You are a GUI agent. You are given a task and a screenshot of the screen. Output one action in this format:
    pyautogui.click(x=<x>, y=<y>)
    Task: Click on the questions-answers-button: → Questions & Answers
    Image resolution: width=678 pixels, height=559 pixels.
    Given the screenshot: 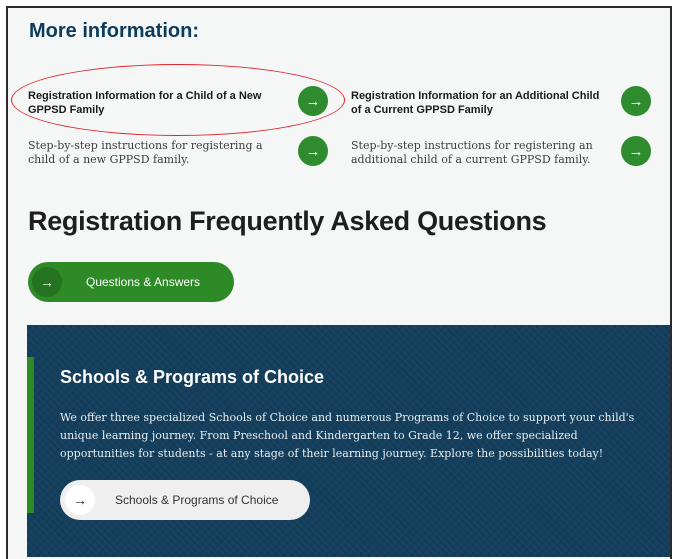 What is the action you would take?
    pyautogui.click(x=131, y=282)
    